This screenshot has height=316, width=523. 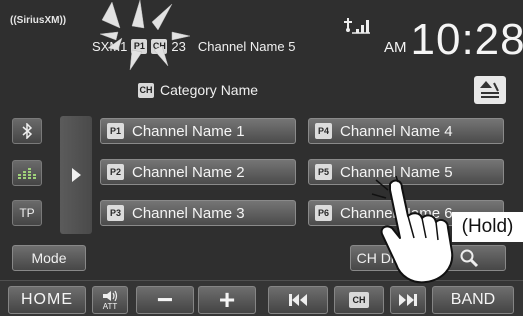 What do you see at coordinates (396, 213) in the screenshot?
I see `preset-label: Channel Name 6` at bounding box center [396, 213].